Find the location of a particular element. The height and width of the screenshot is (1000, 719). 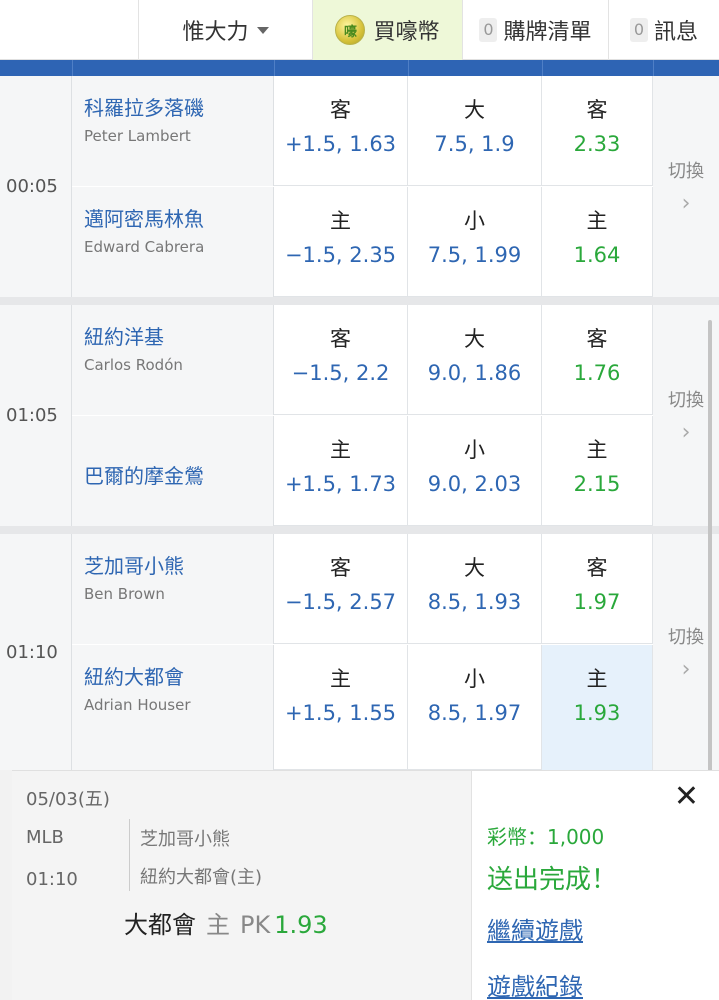

bet-slip-button: 0 購牌清單 is located at coordinates (535, 30).